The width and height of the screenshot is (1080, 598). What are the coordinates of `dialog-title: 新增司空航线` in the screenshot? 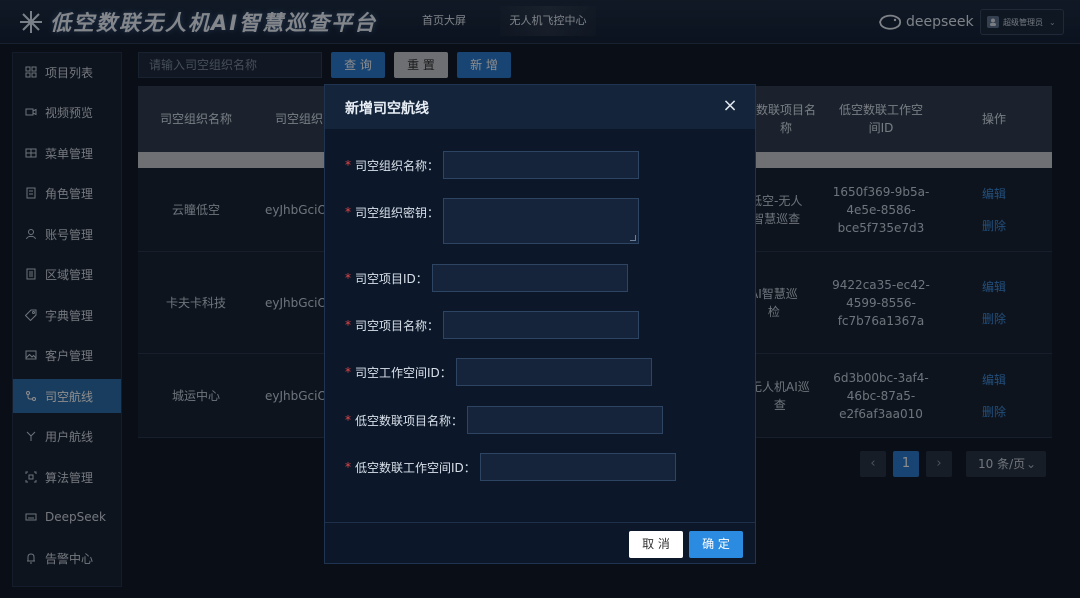 It's located at (387, 109).